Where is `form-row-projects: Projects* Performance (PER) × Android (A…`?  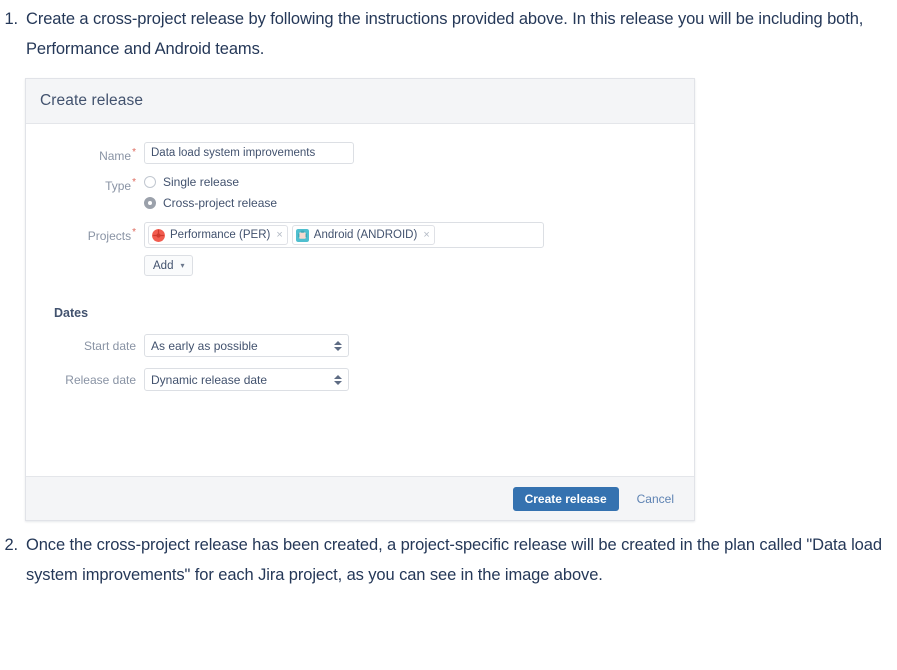 form-row-projects: Projects* Performance (PER) × Android (A… is located at coordinates (360, 249).